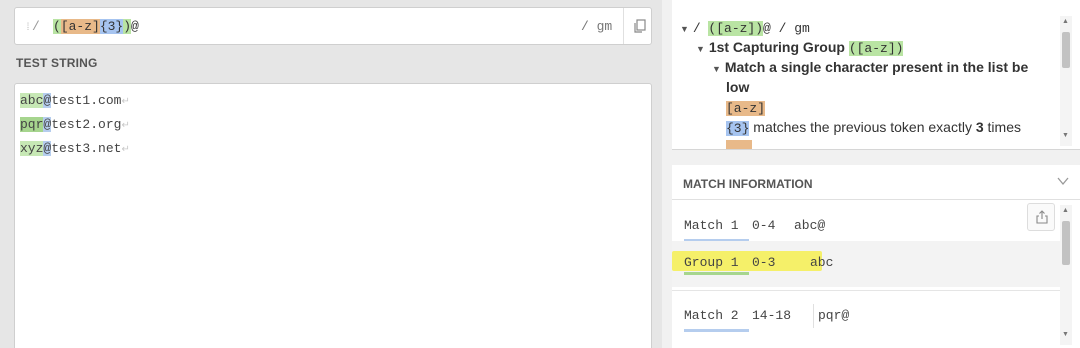 The image size is (1080, 348). I want to click on regex-group-close: ), so click(127, 26).